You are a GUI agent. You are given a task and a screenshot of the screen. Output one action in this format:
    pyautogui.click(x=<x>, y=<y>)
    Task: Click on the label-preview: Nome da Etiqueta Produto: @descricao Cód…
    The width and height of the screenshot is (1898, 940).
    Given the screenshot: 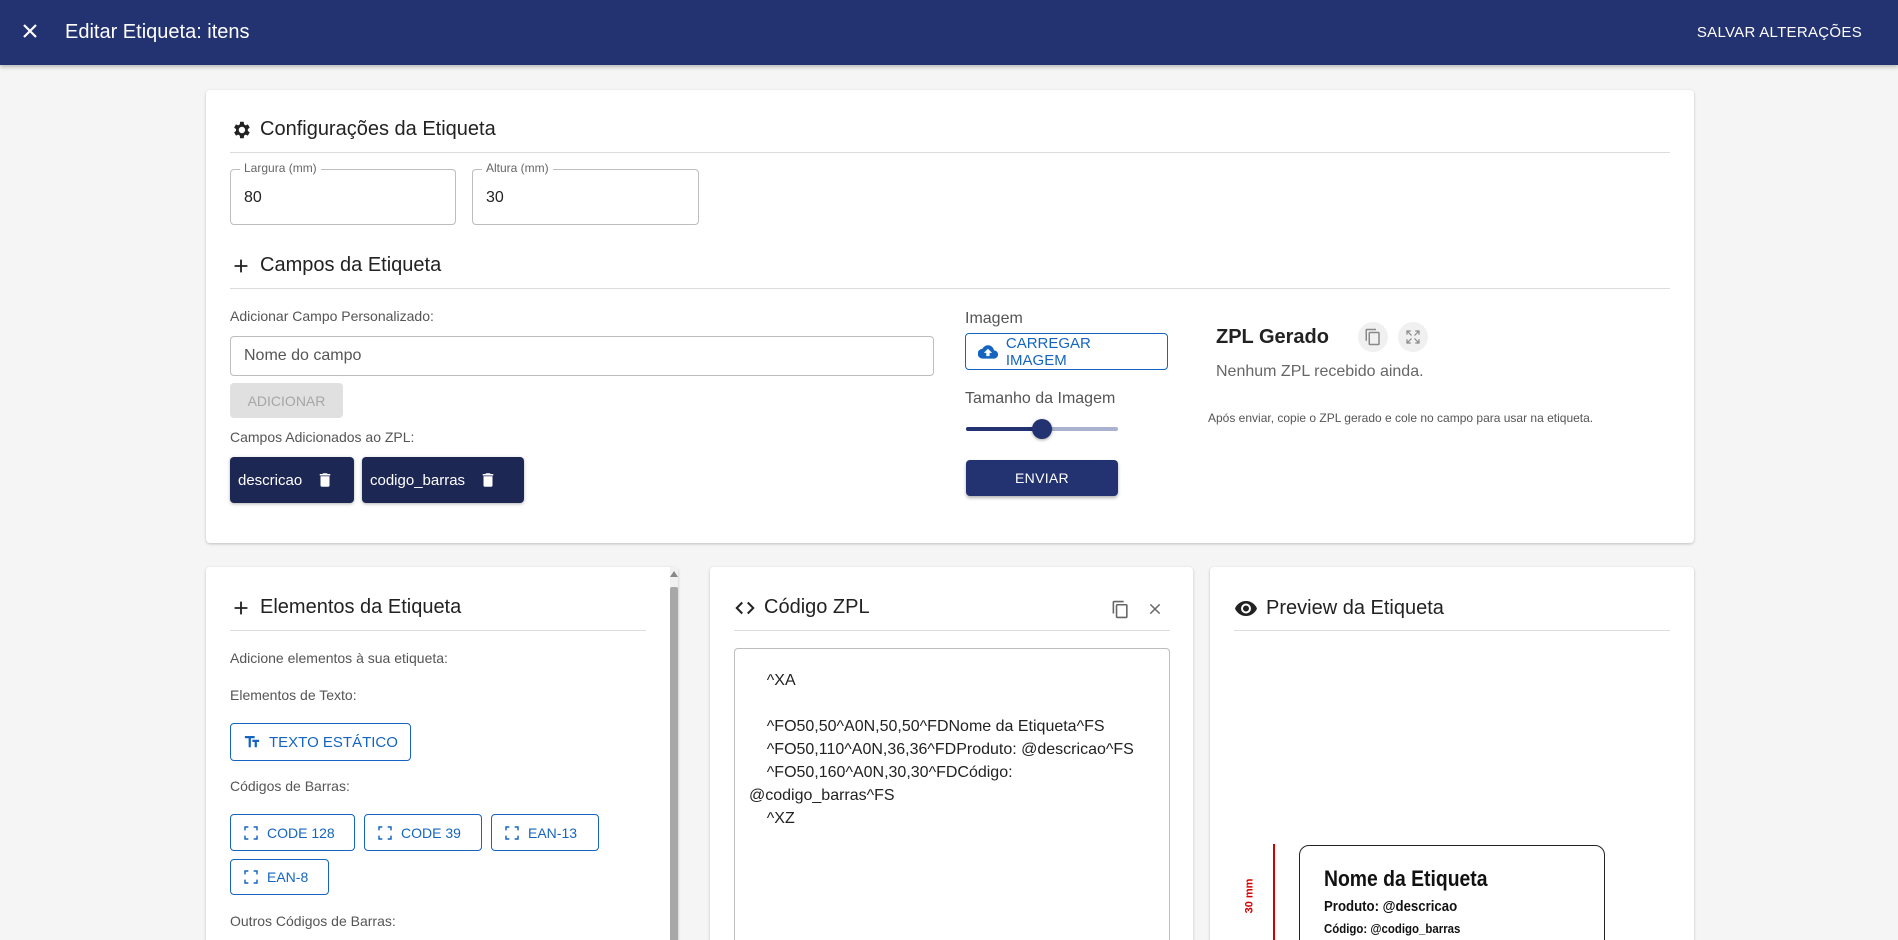 What is the action you would take?
    pyautogui.click(x=1452, y=892)
    